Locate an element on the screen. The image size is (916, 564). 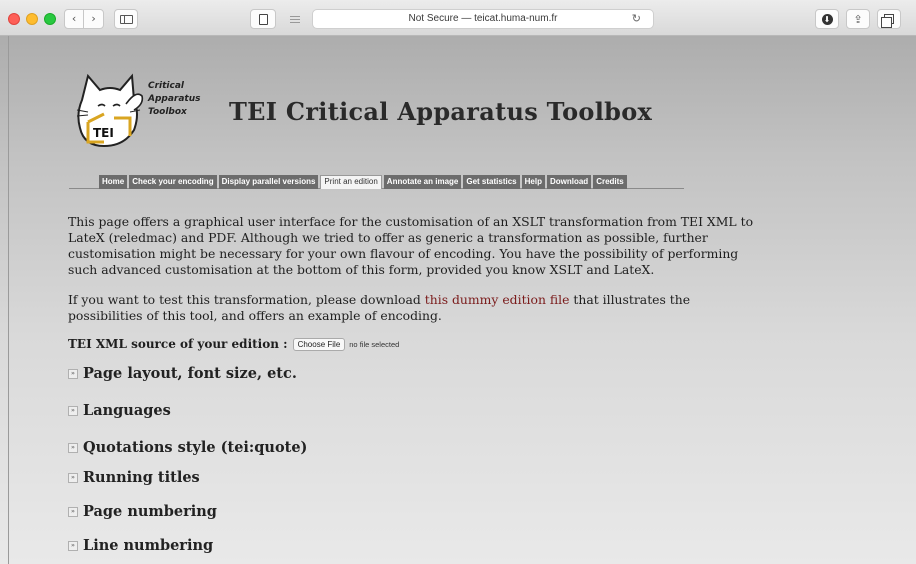
show-tabs-button is located at coordinates (889, 19).